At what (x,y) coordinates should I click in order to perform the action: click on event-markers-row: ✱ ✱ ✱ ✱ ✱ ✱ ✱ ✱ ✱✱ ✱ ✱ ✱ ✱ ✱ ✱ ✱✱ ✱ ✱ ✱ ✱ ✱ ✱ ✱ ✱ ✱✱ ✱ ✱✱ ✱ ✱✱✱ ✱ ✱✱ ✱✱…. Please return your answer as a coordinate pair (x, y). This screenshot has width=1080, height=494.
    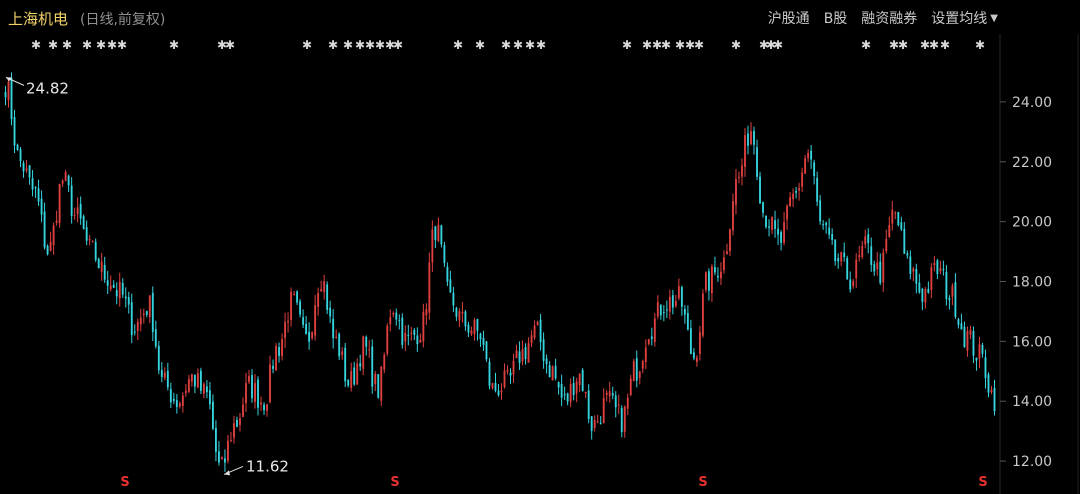
    Looking at the image, I should click on (508, 45).